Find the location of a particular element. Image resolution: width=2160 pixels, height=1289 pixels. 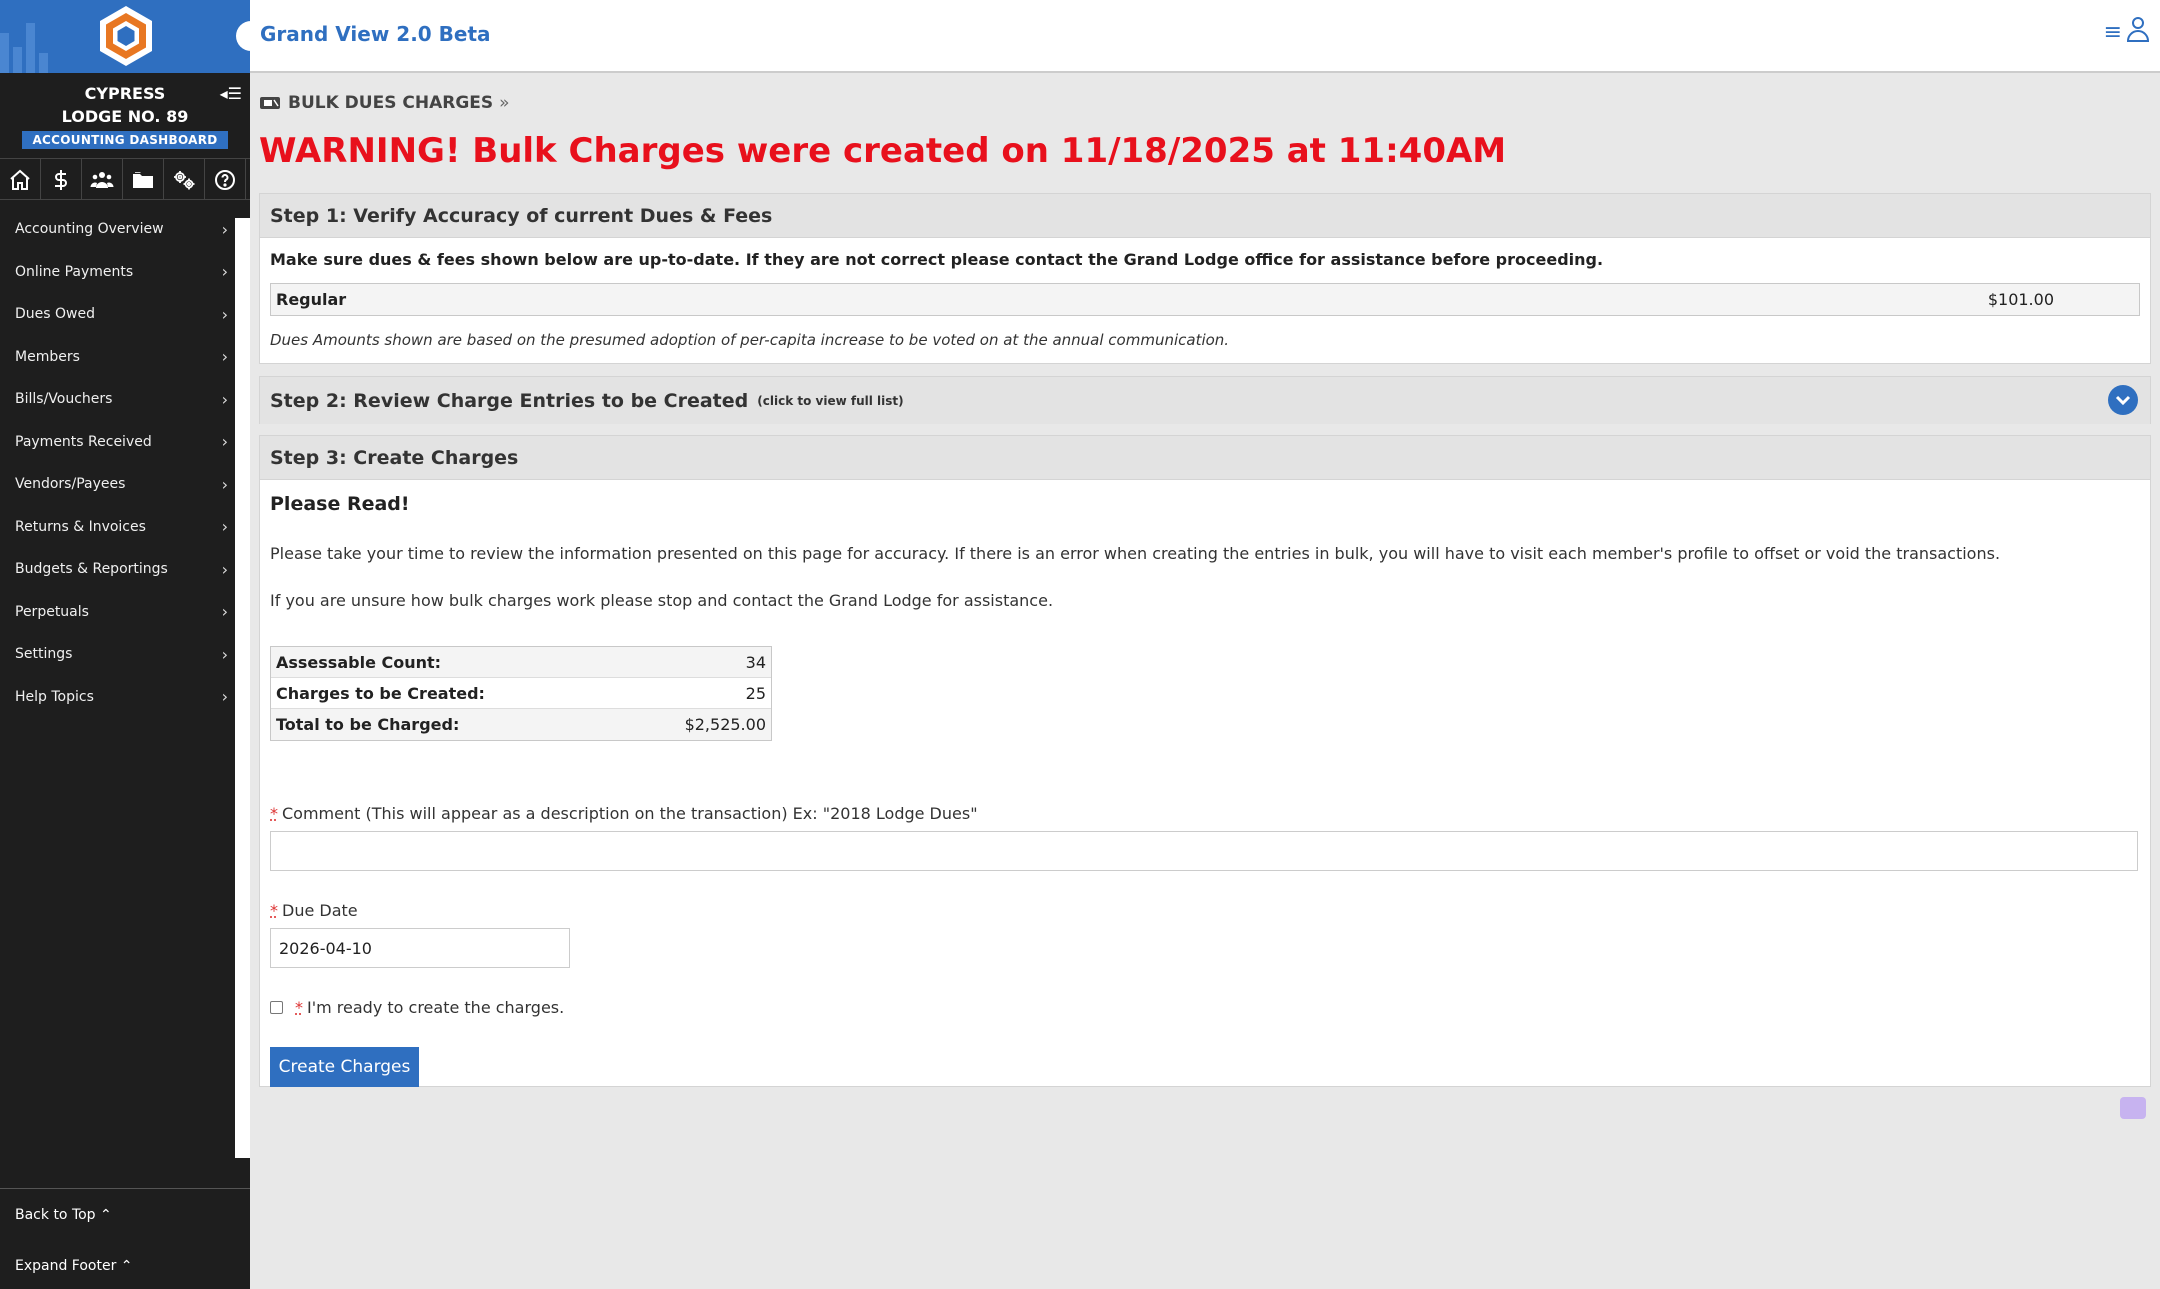

comment-input is located at coordinates (1204, 851).